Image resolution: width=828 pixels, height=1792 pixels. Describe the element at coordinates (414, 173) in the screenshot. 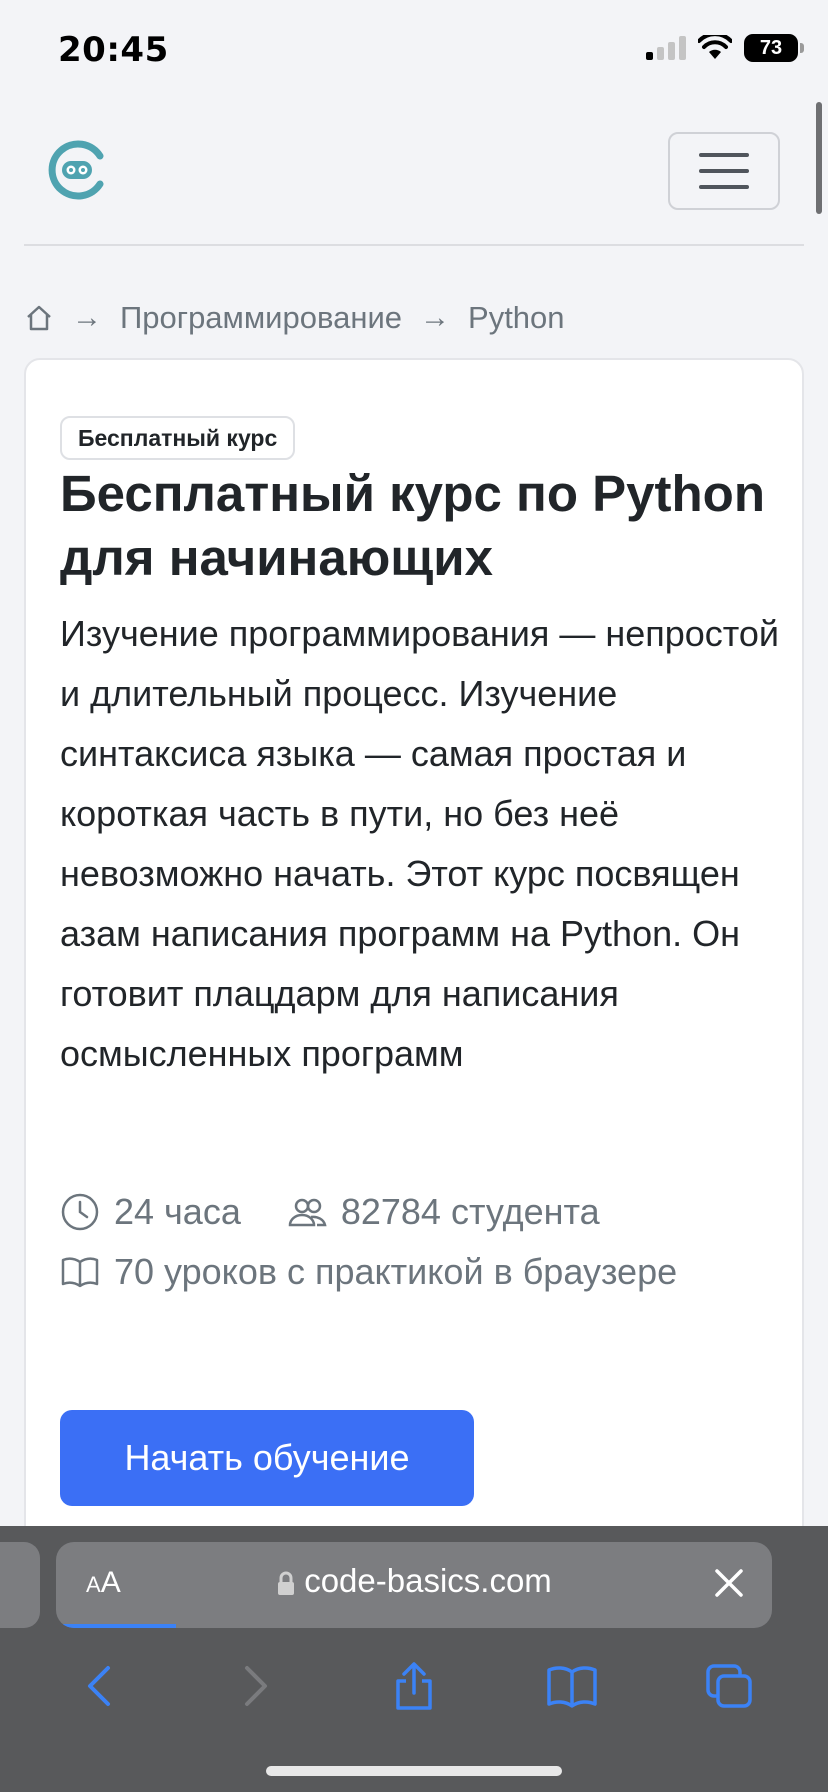

I see `site-header` at that location.